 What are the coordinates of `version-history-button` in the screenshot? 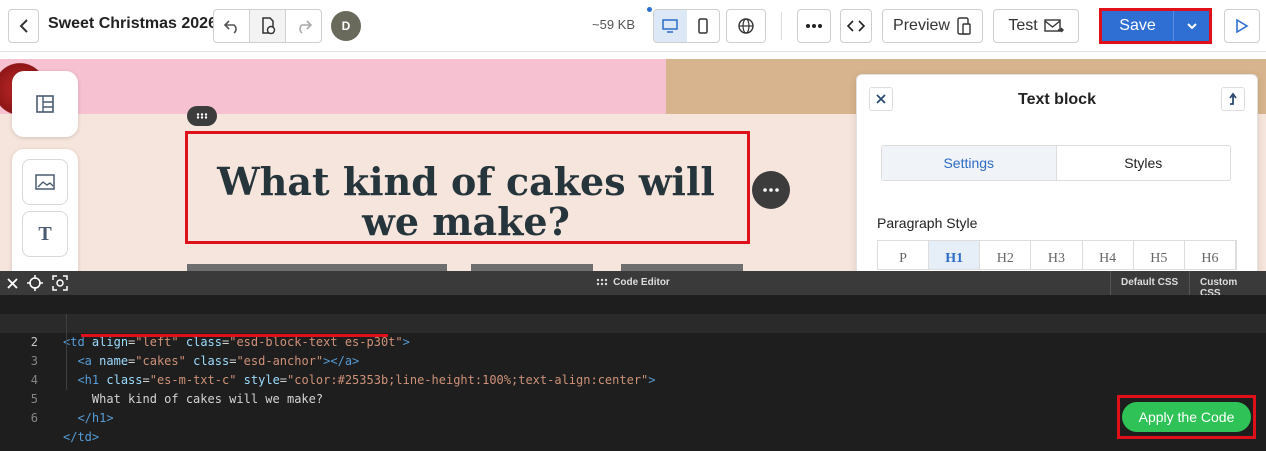 It's located at (267, 26).